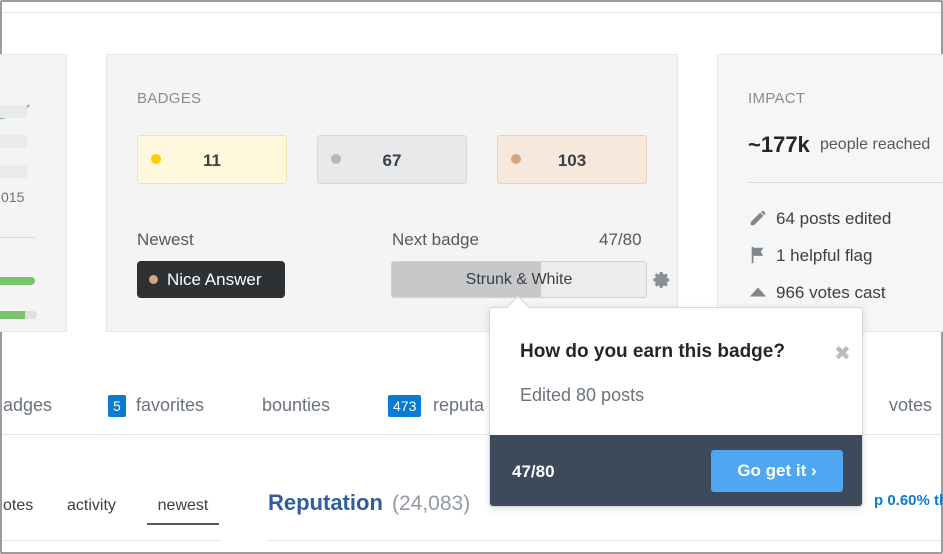 This screenshot has width=943, height=554. Describe the element at coordinates (620, 239) in the screenshot. I see `next-badge-progress-text: 47/80` at that location.